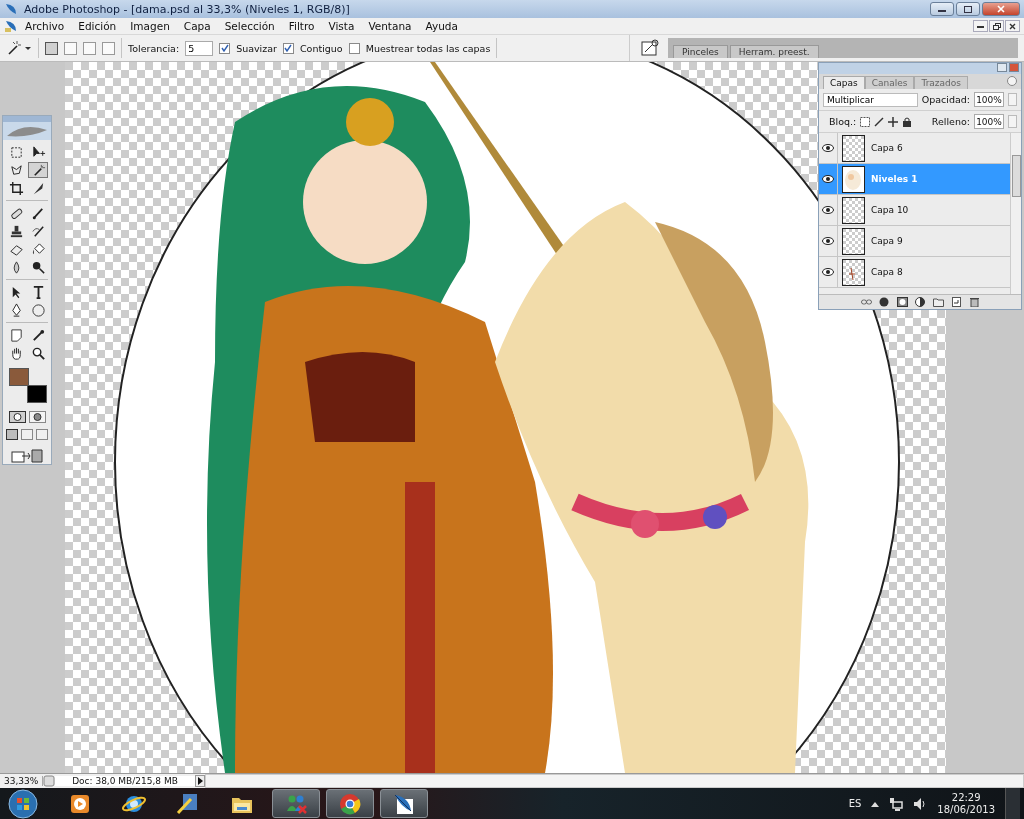 The image size is (1024, 819). Describe the element at coordinates (428, 48) in the screenshot. I see `checkbox-label: Muestrear todas las capas` at that location.